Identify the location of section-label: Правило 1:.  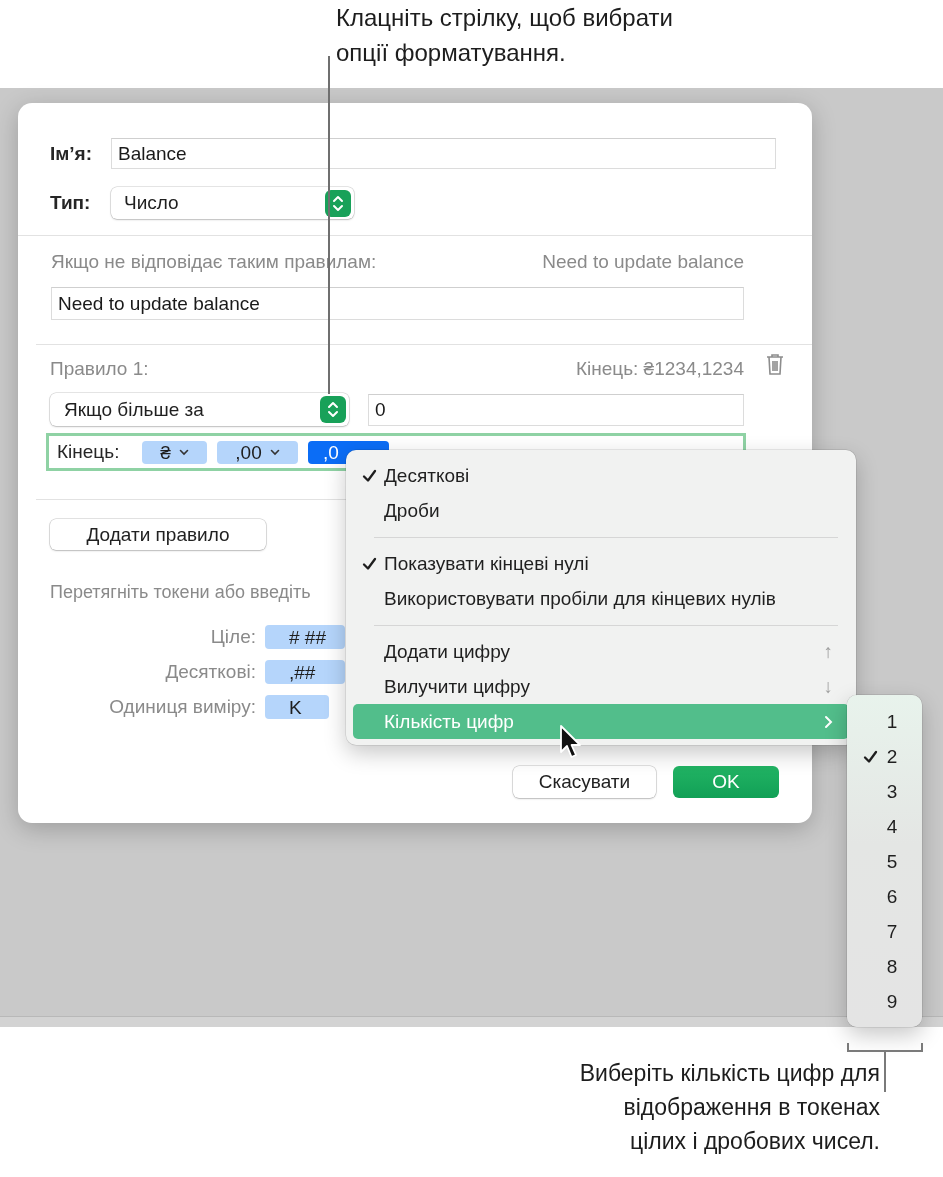
(99, 369).